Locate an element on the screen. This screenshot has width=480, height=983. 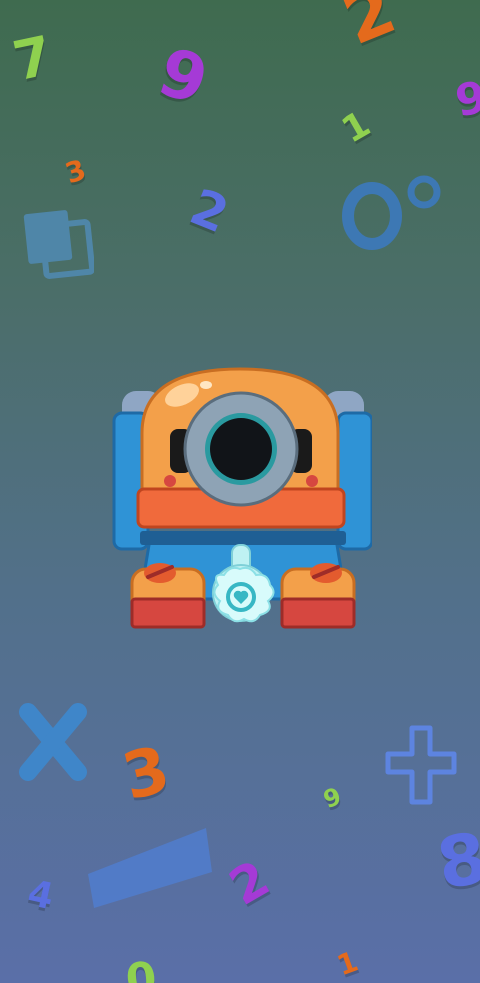
number-2-purple-glyph: 2 is located at coordinates (249, 883).